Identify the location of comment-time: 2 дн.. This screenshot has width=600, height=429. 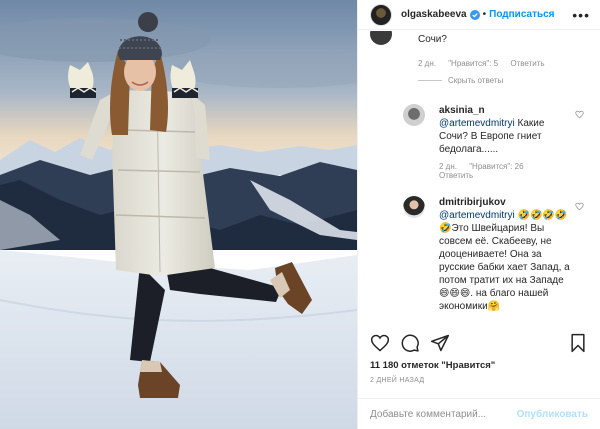
(427, 63).